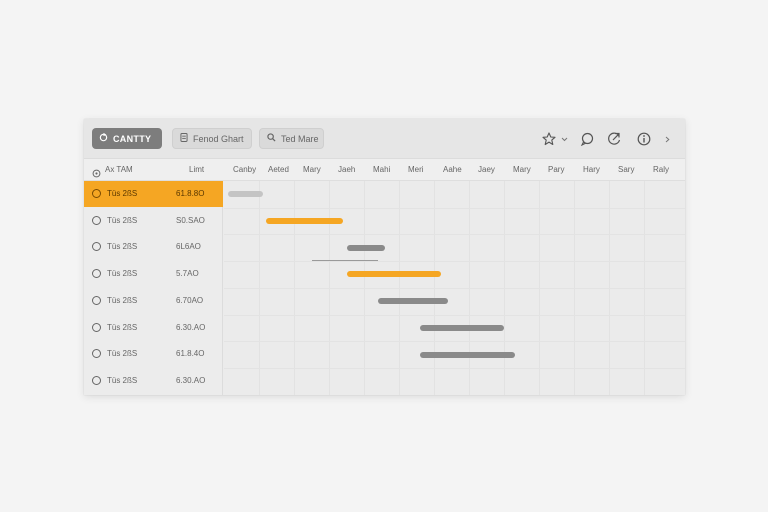 The image size is (768, 512). I want to click on task-value: 5.7AO, so click(187, 274).